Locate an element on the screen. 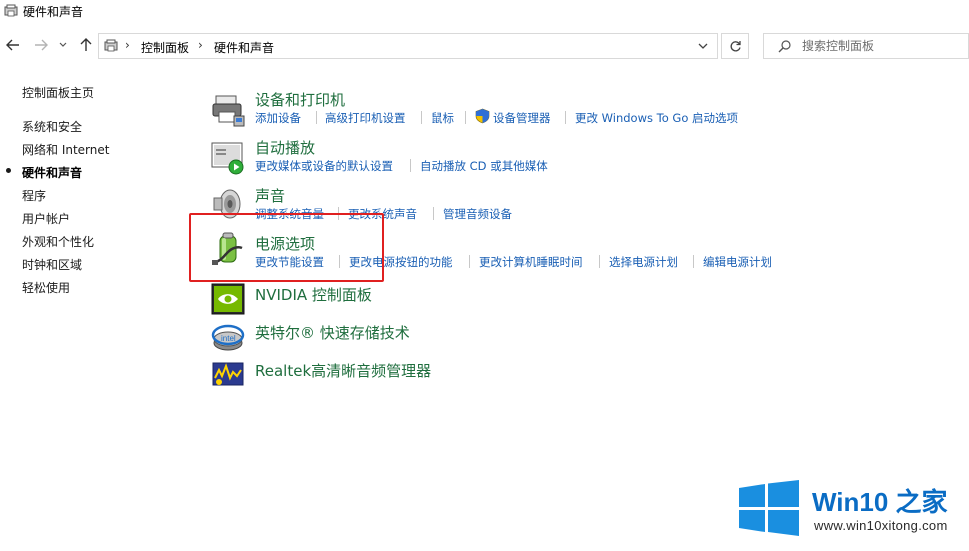 This screenshot has height=551, width=969. forward-button is located at coordinates (41, 45).